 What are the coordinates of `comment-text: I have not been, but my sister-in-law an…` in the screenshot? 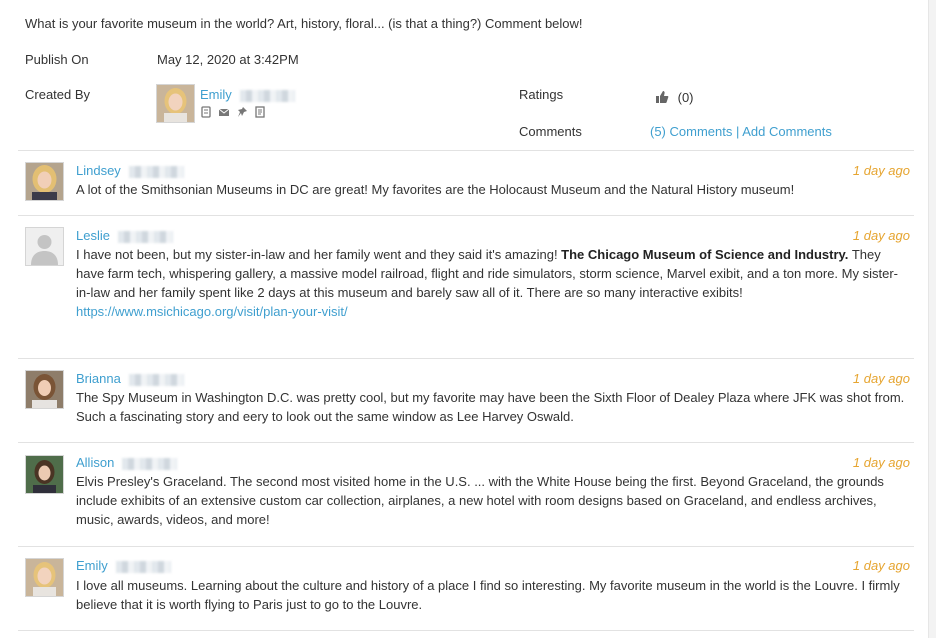 It's located at (493, 283).